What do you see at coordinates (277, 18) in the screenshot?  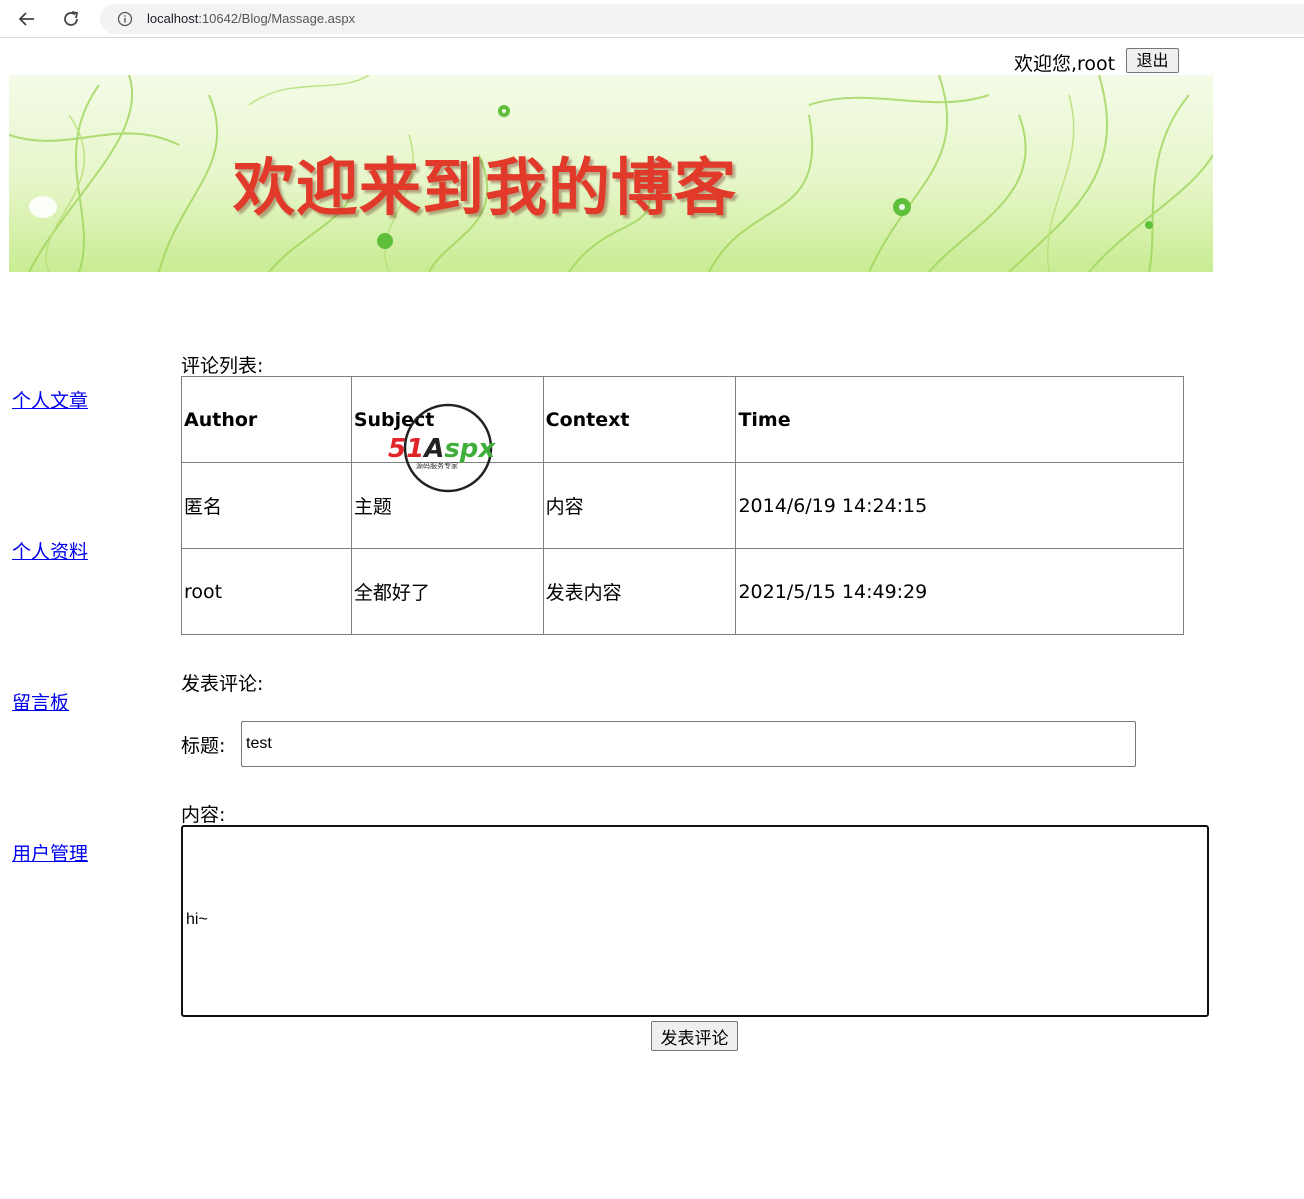 I see `url-path: :10642/Blog/Massage.aspx` at bounding box center [277, 18].